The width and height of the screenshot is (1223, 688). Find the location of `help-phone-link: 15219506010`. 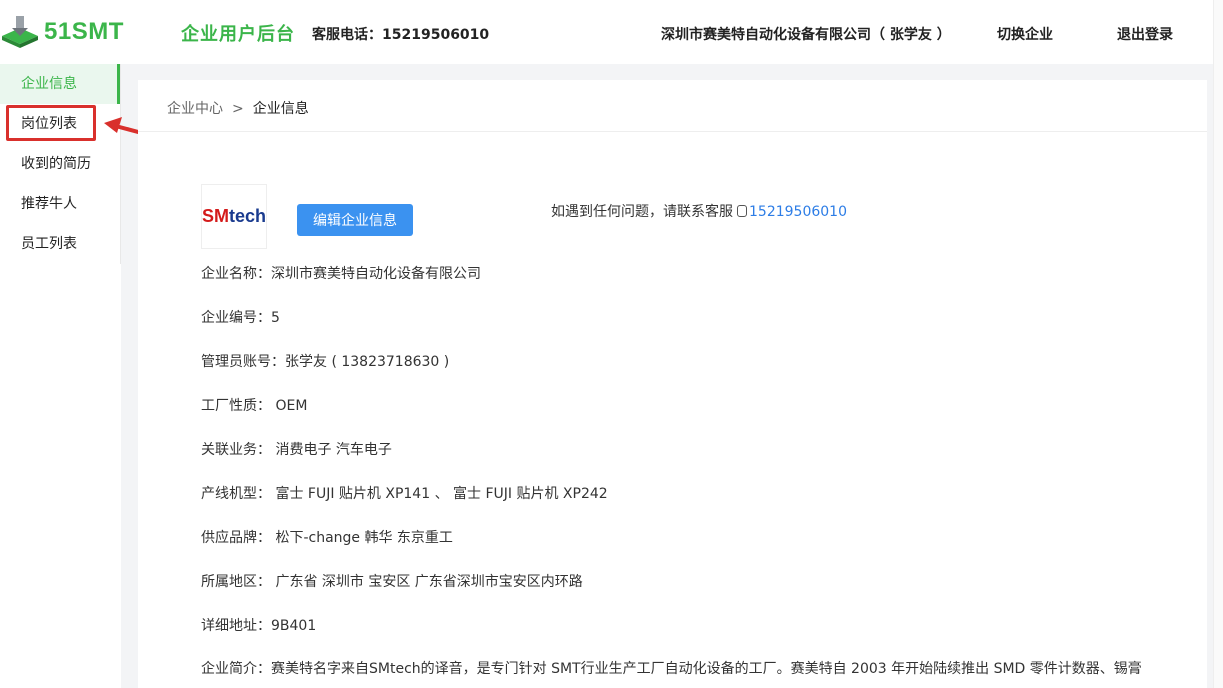

help-phone-link: 15219506010 is located at coordinates (798, 212).